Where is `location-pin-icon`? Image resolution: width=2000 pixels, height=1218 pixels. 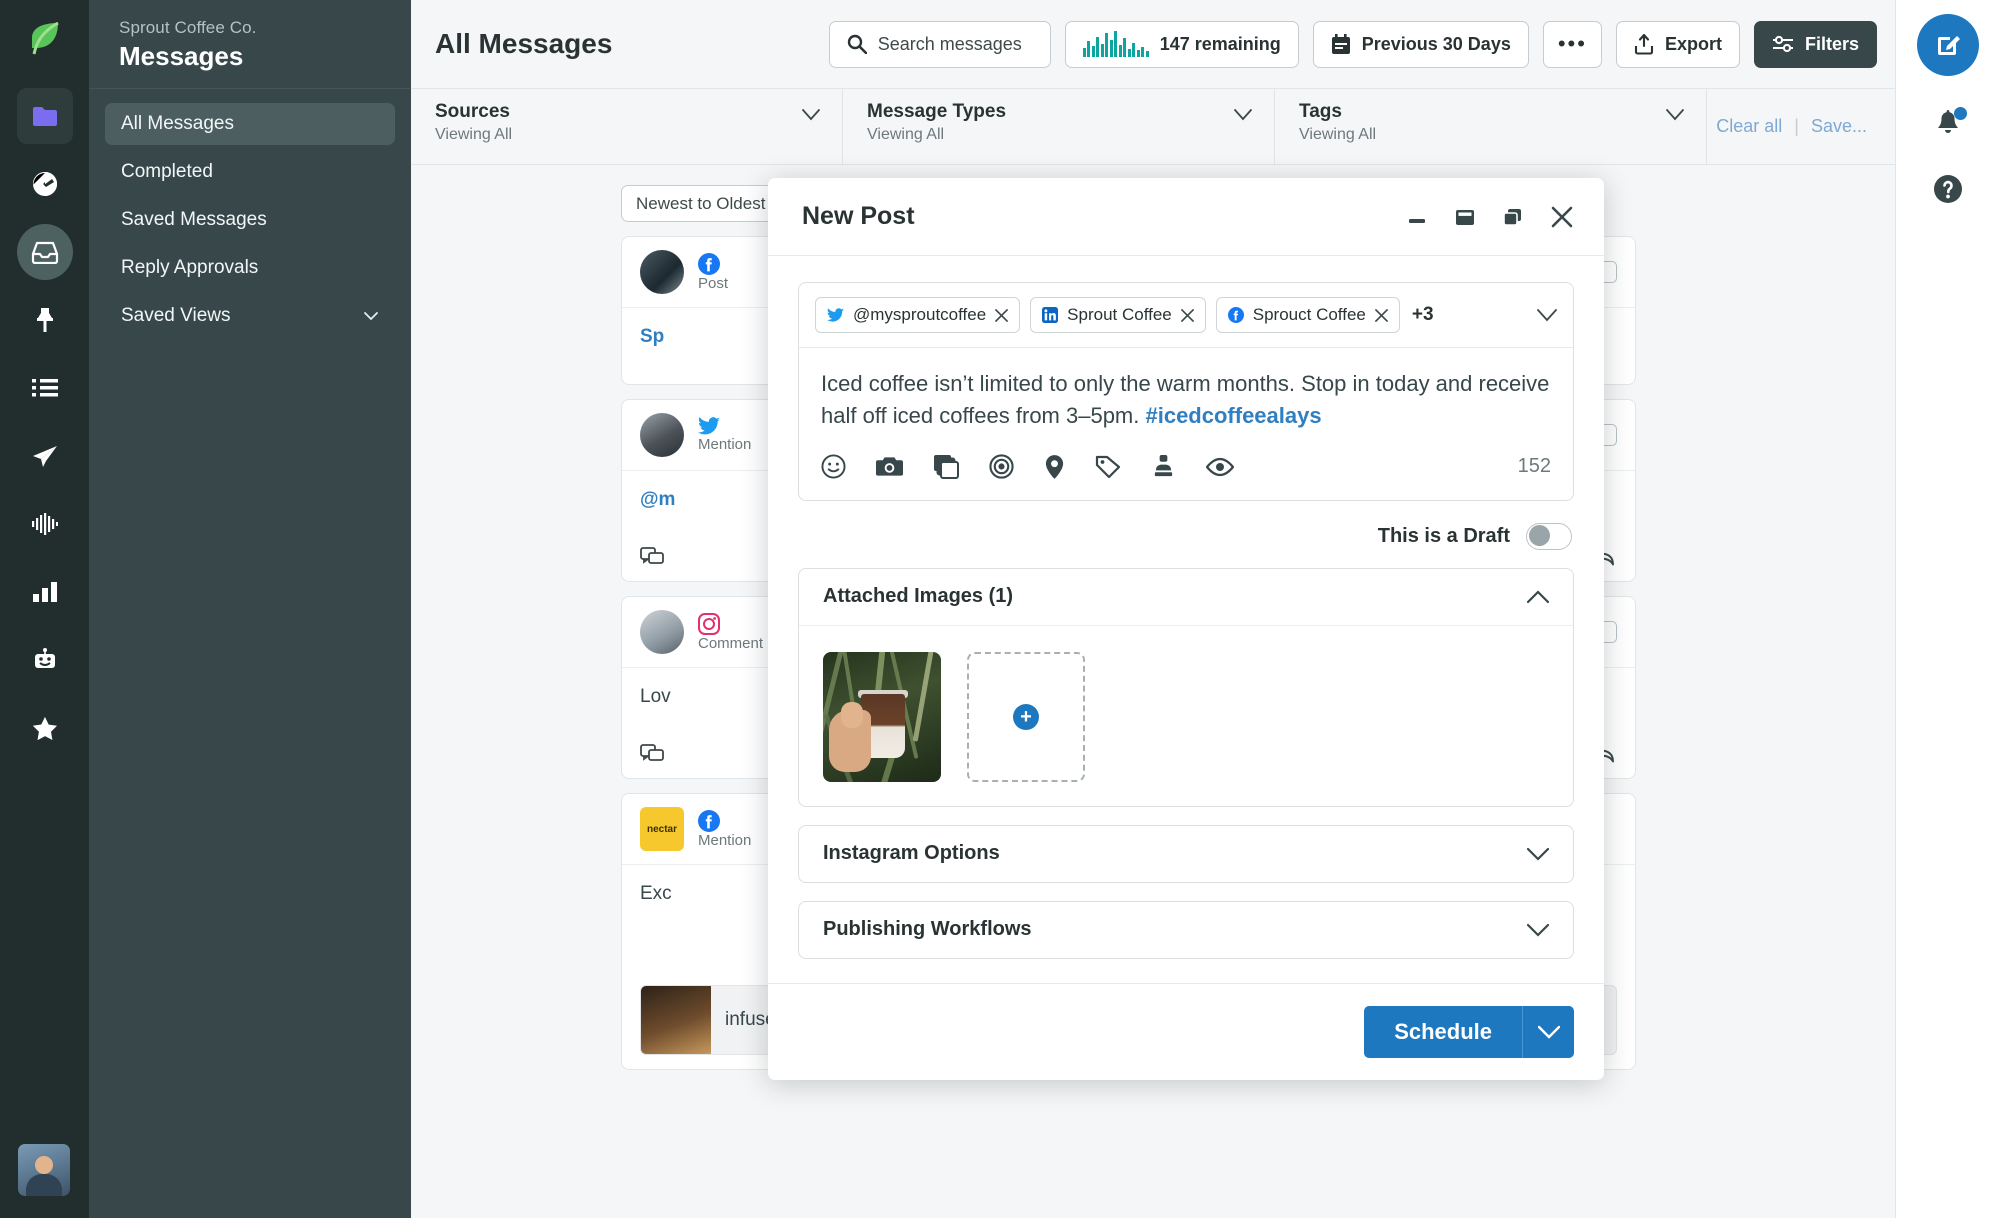
location-pin-icon is located at coordinates (1054, 467).